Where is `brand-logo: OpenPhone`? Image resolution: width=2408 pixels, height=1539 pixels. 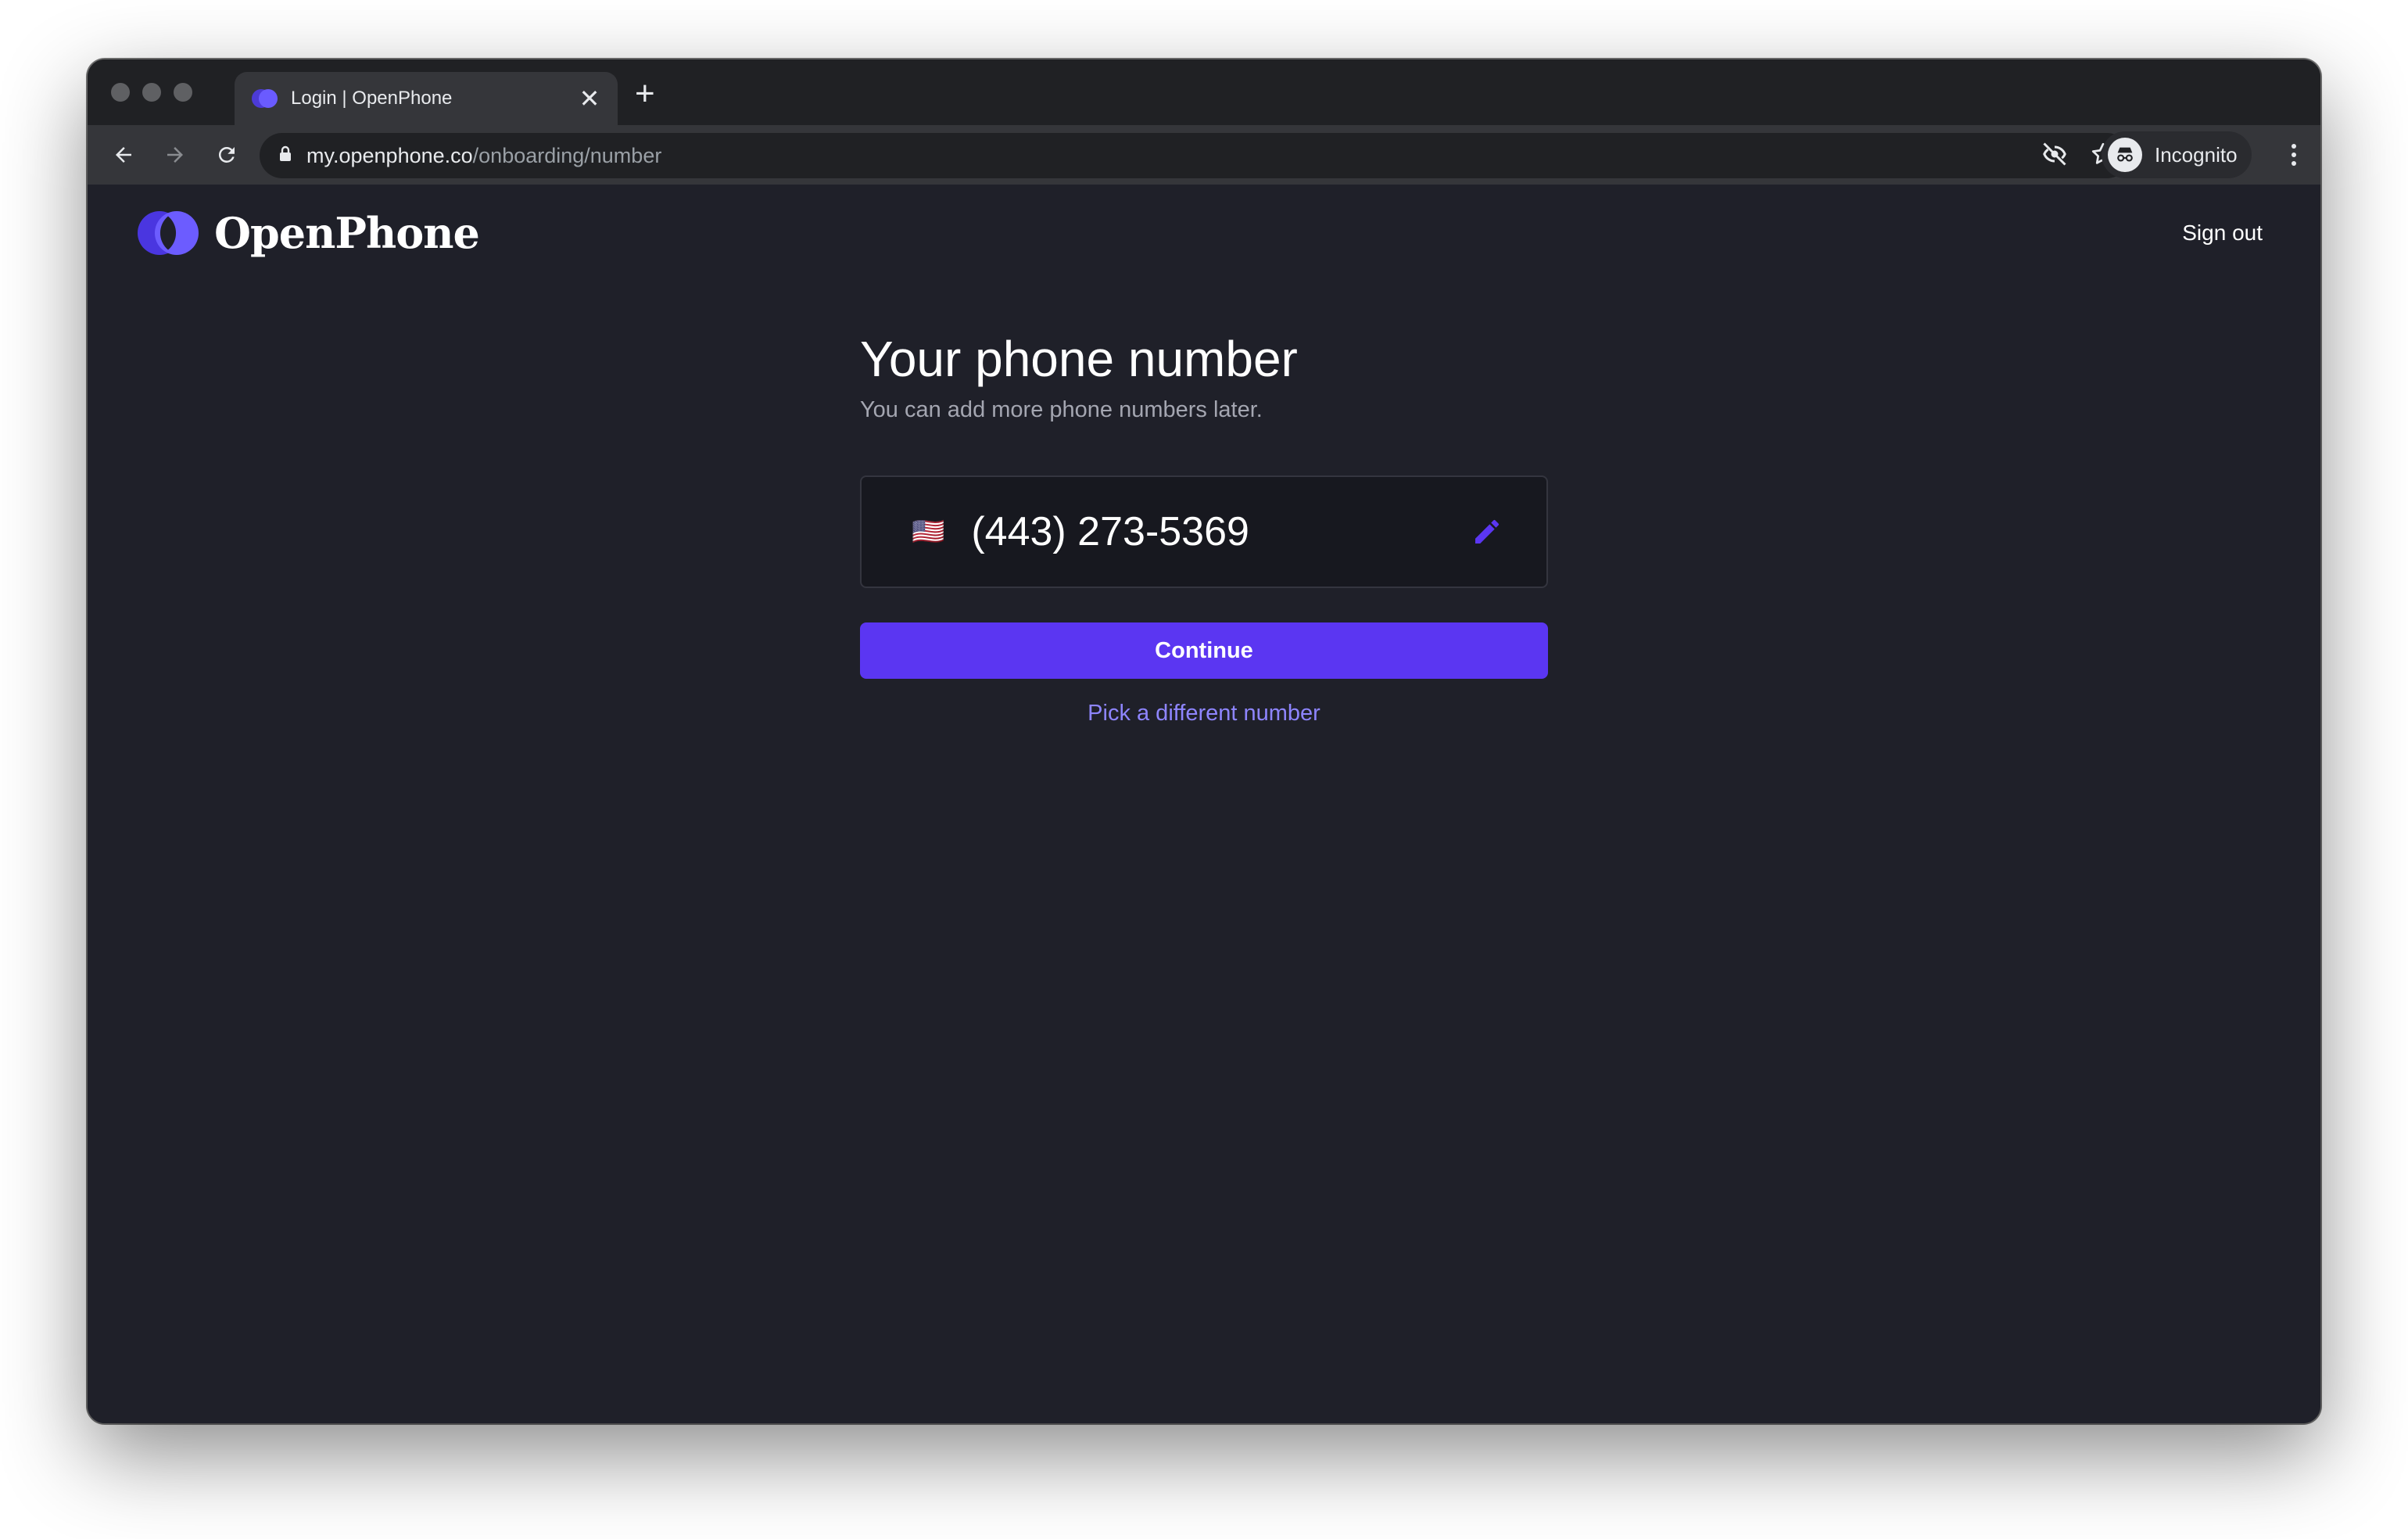 brand-logo: OpenPhone is located at coordinates (308, 233).